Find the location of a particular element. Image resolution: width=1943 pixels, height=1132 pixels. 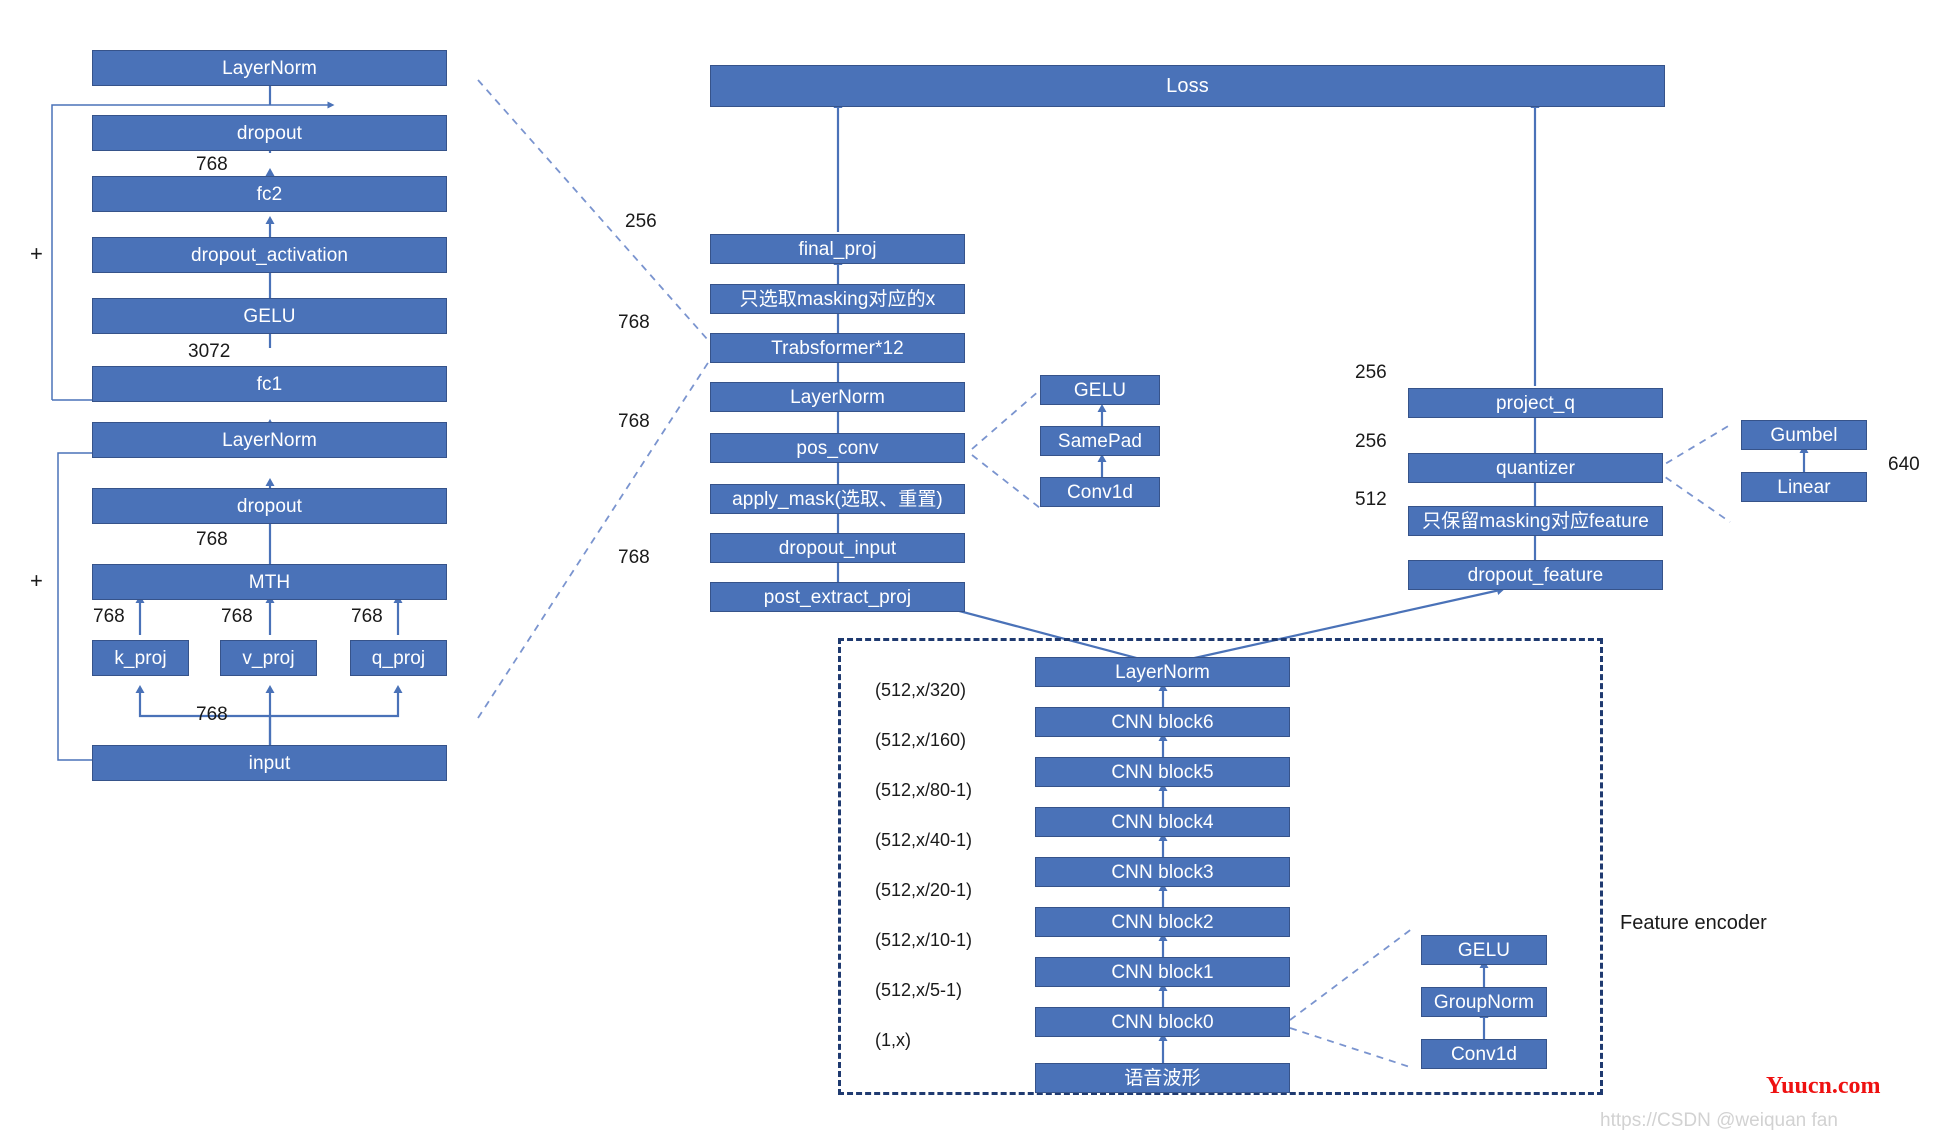

box-cnn-block3: CNN block3 is located at coordinates (1162, 872).